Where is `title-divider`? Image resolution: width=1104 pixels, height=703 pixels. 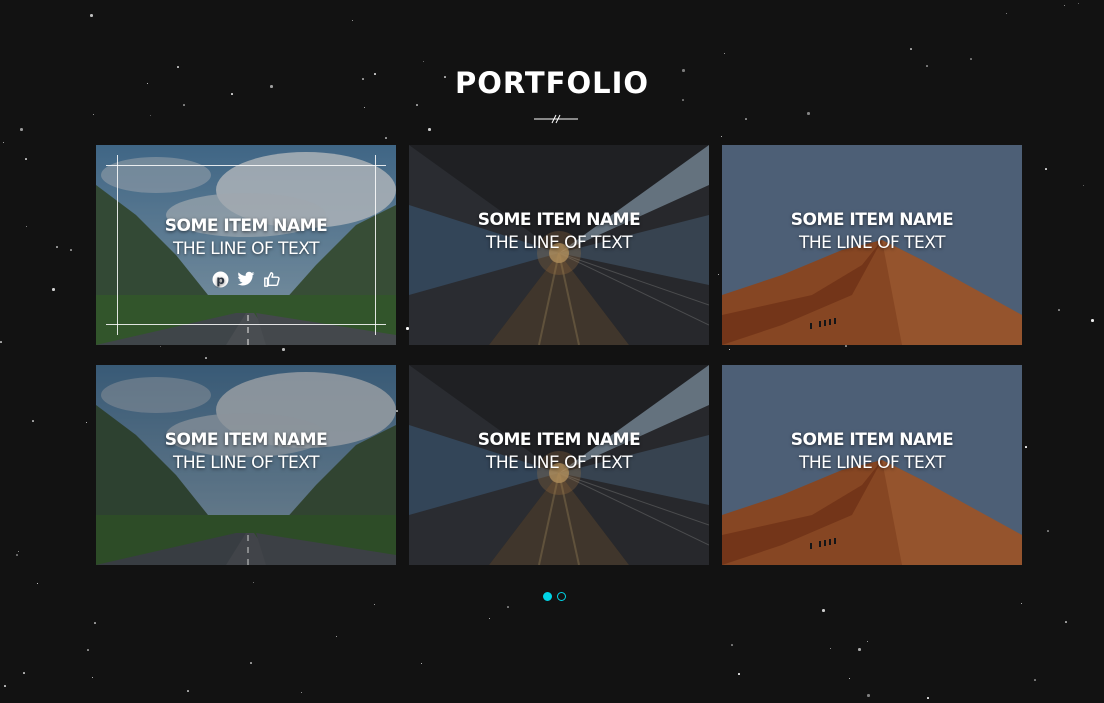
title-divider is located at coordinates (556, 119).